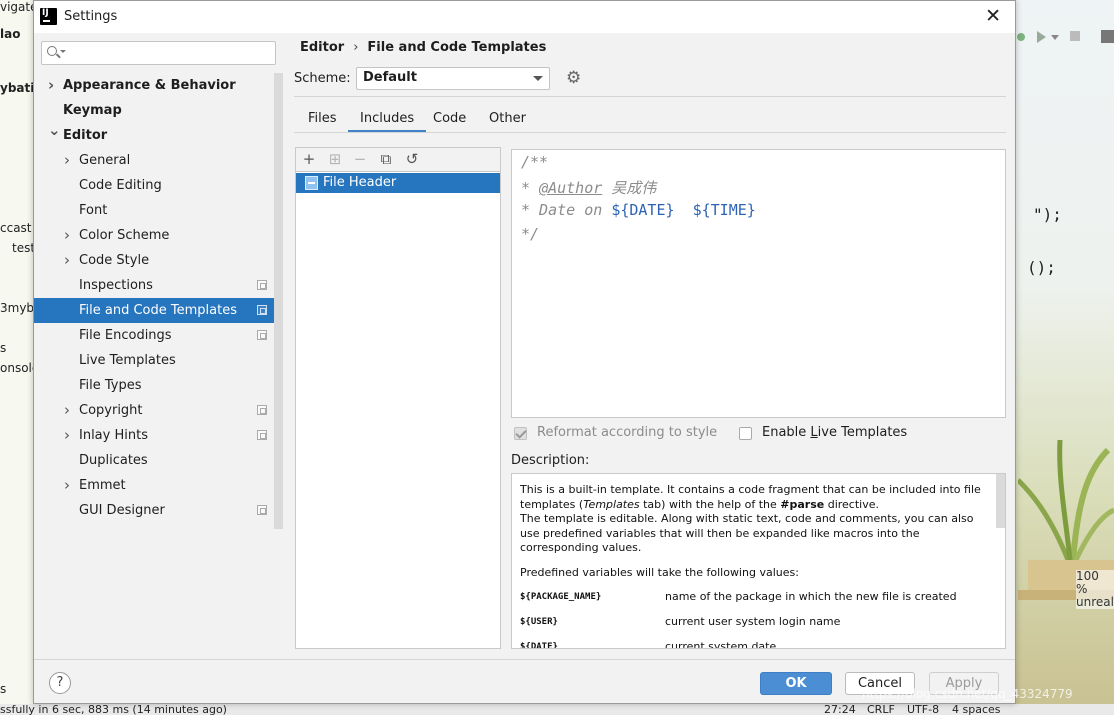  I want to click on sidebar-item-editor: ⌄ Editor, so click(154, 134).